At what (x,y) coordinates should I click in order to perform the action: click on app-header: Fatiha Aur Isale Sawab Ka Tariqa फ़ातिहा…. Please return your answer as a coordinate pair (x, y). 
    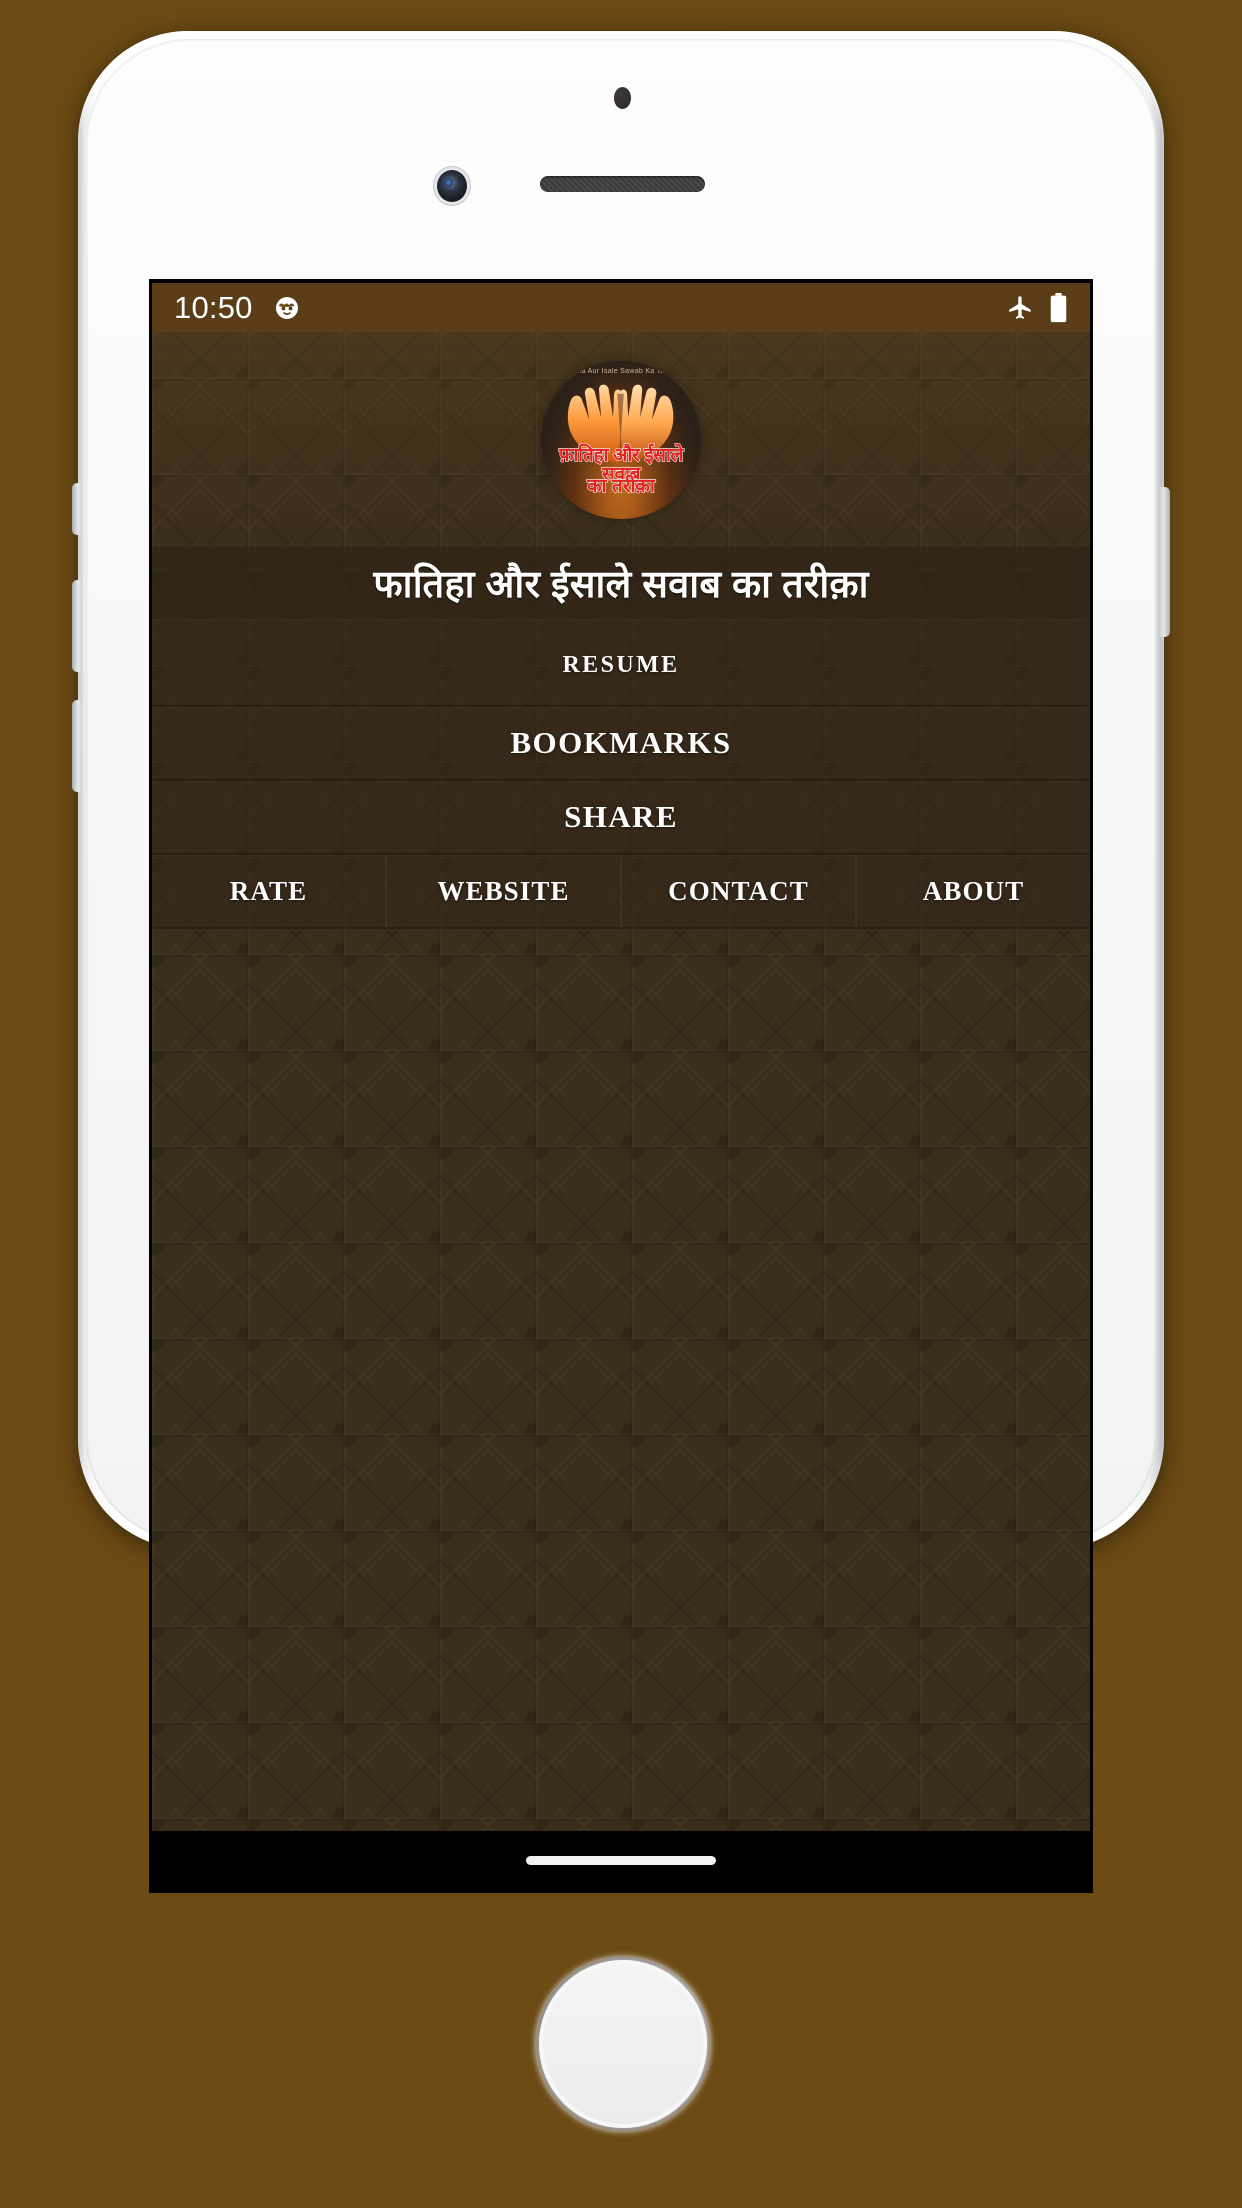
    Looking at the image, I should click on (621, 439).